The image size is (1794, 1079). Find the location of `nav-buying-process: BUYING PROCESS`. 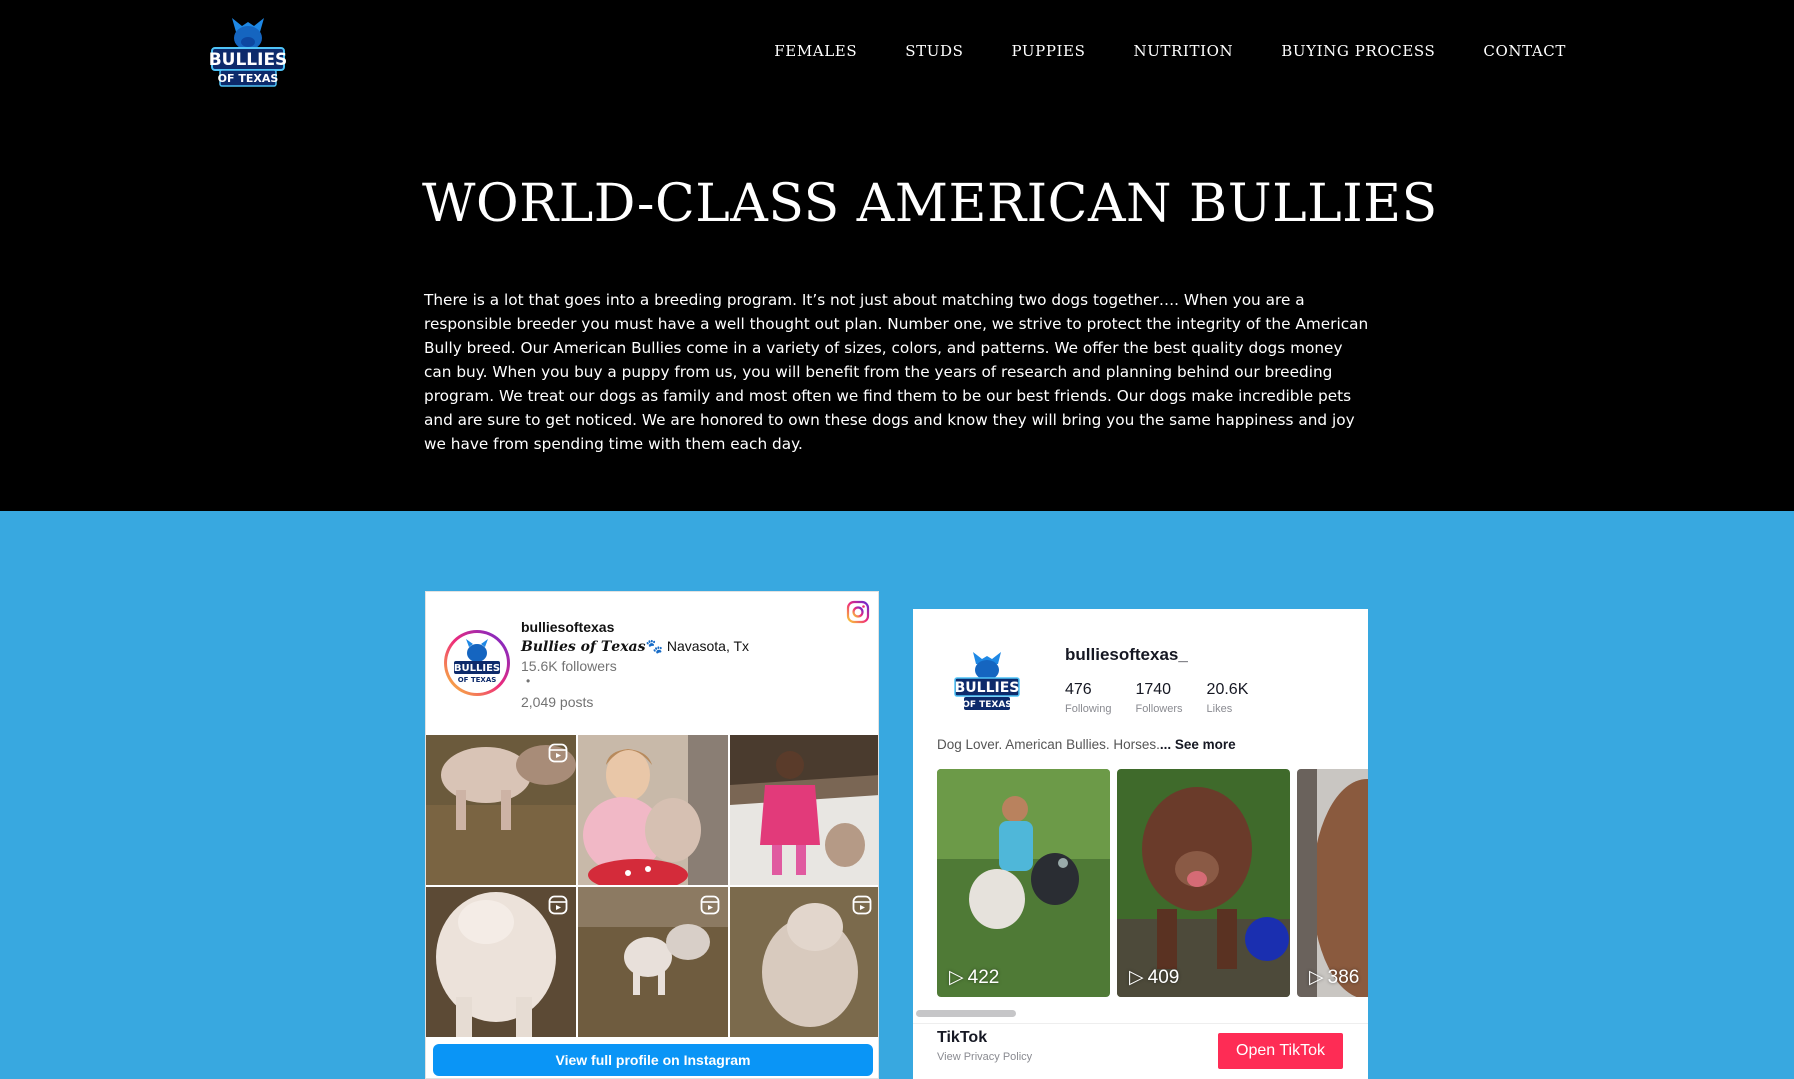

nav-buying-process: BUYING PROCESS is located at coordinates (1358, 51).